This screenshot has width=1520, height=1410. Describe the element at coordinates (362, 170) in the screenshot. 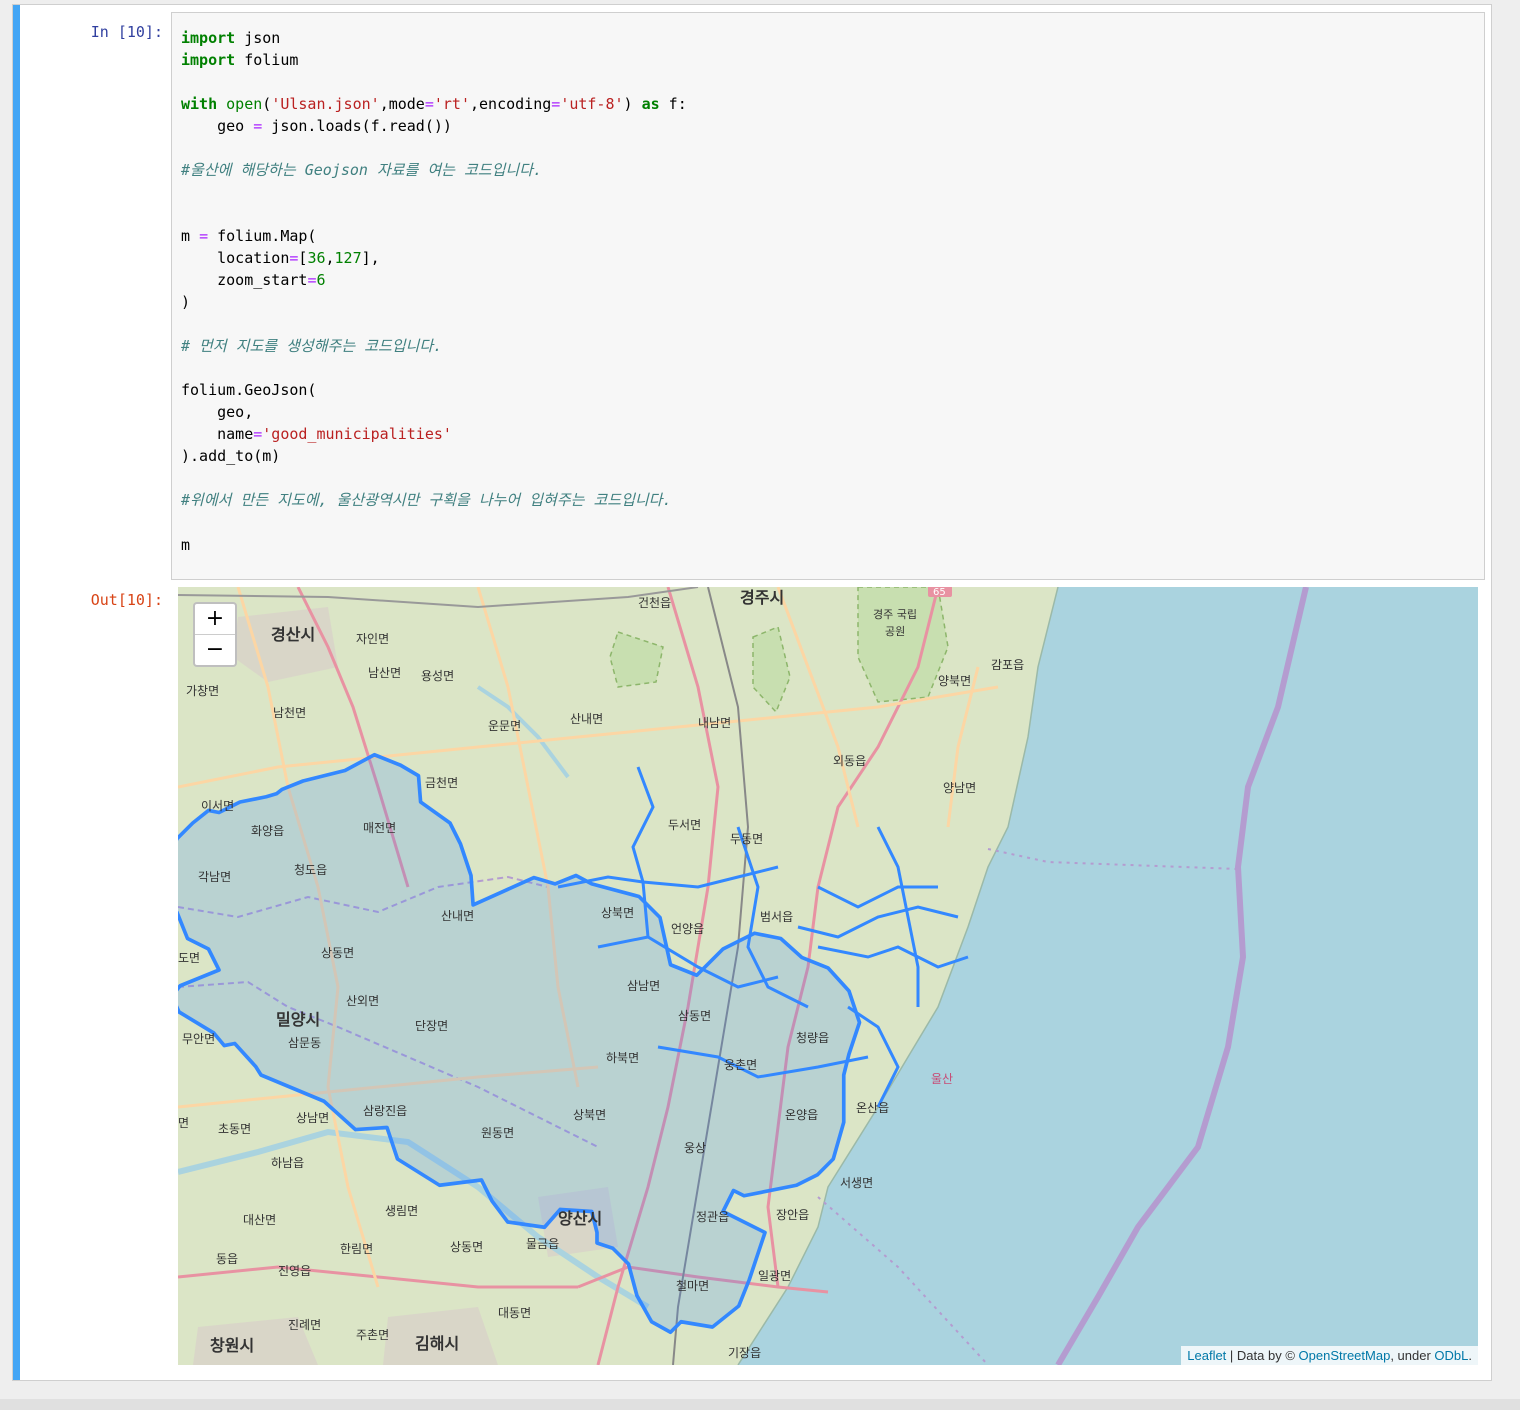

I see `code-comment: #울산에 해당하는 Geojson 자료를 여는 코드입니다.` at that location.